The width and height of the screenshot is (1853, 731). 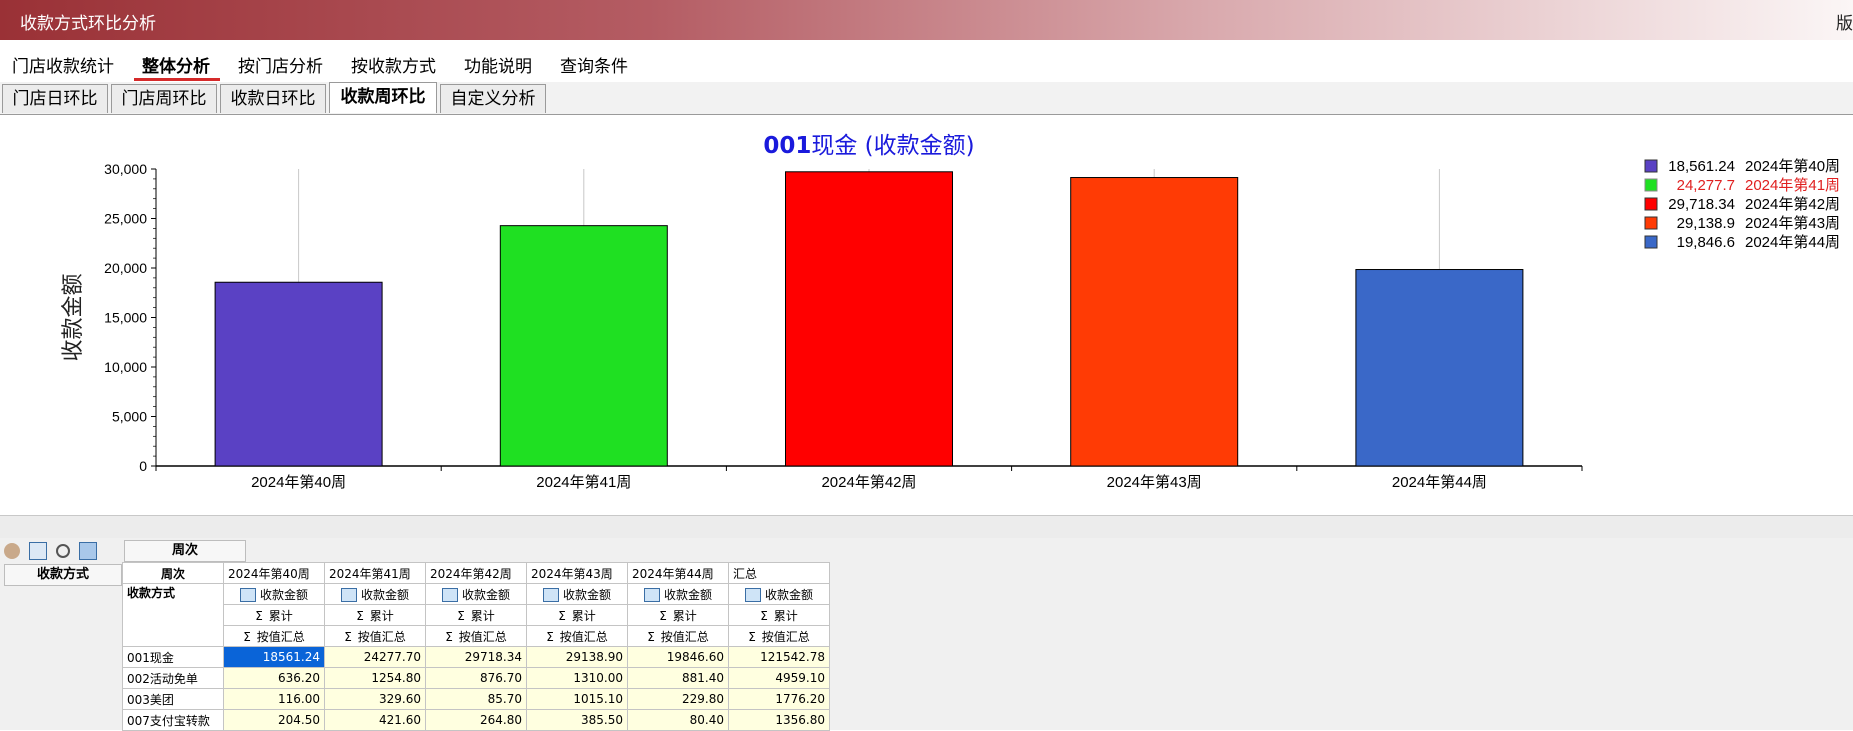 I want to click on data-cell: 876.70, so click(x=476, y=678).